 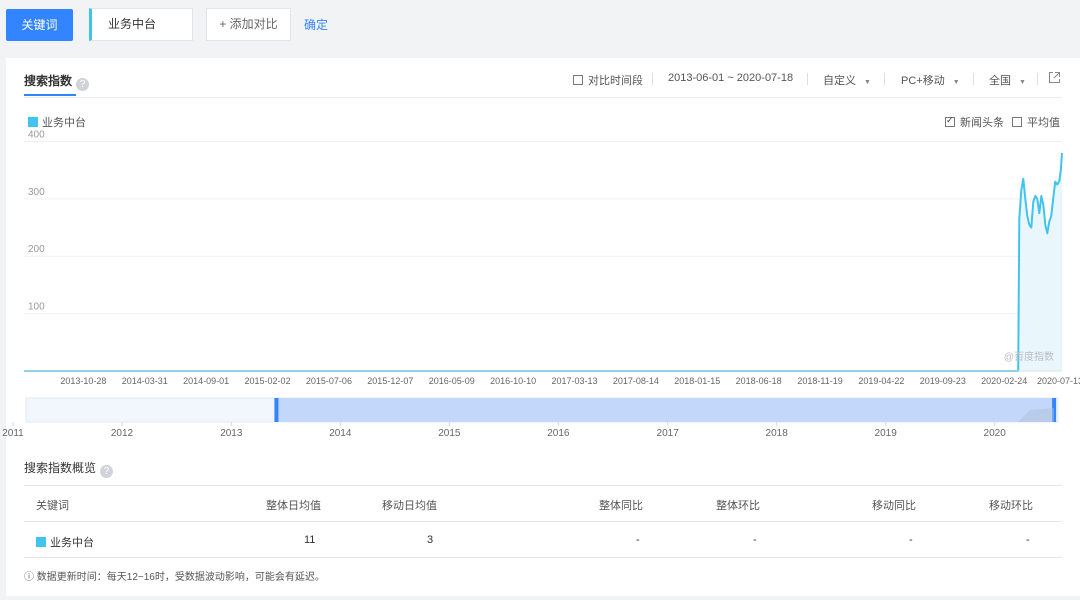 I want to click on overview-year-label: 2019, so click(x=886, y=433).